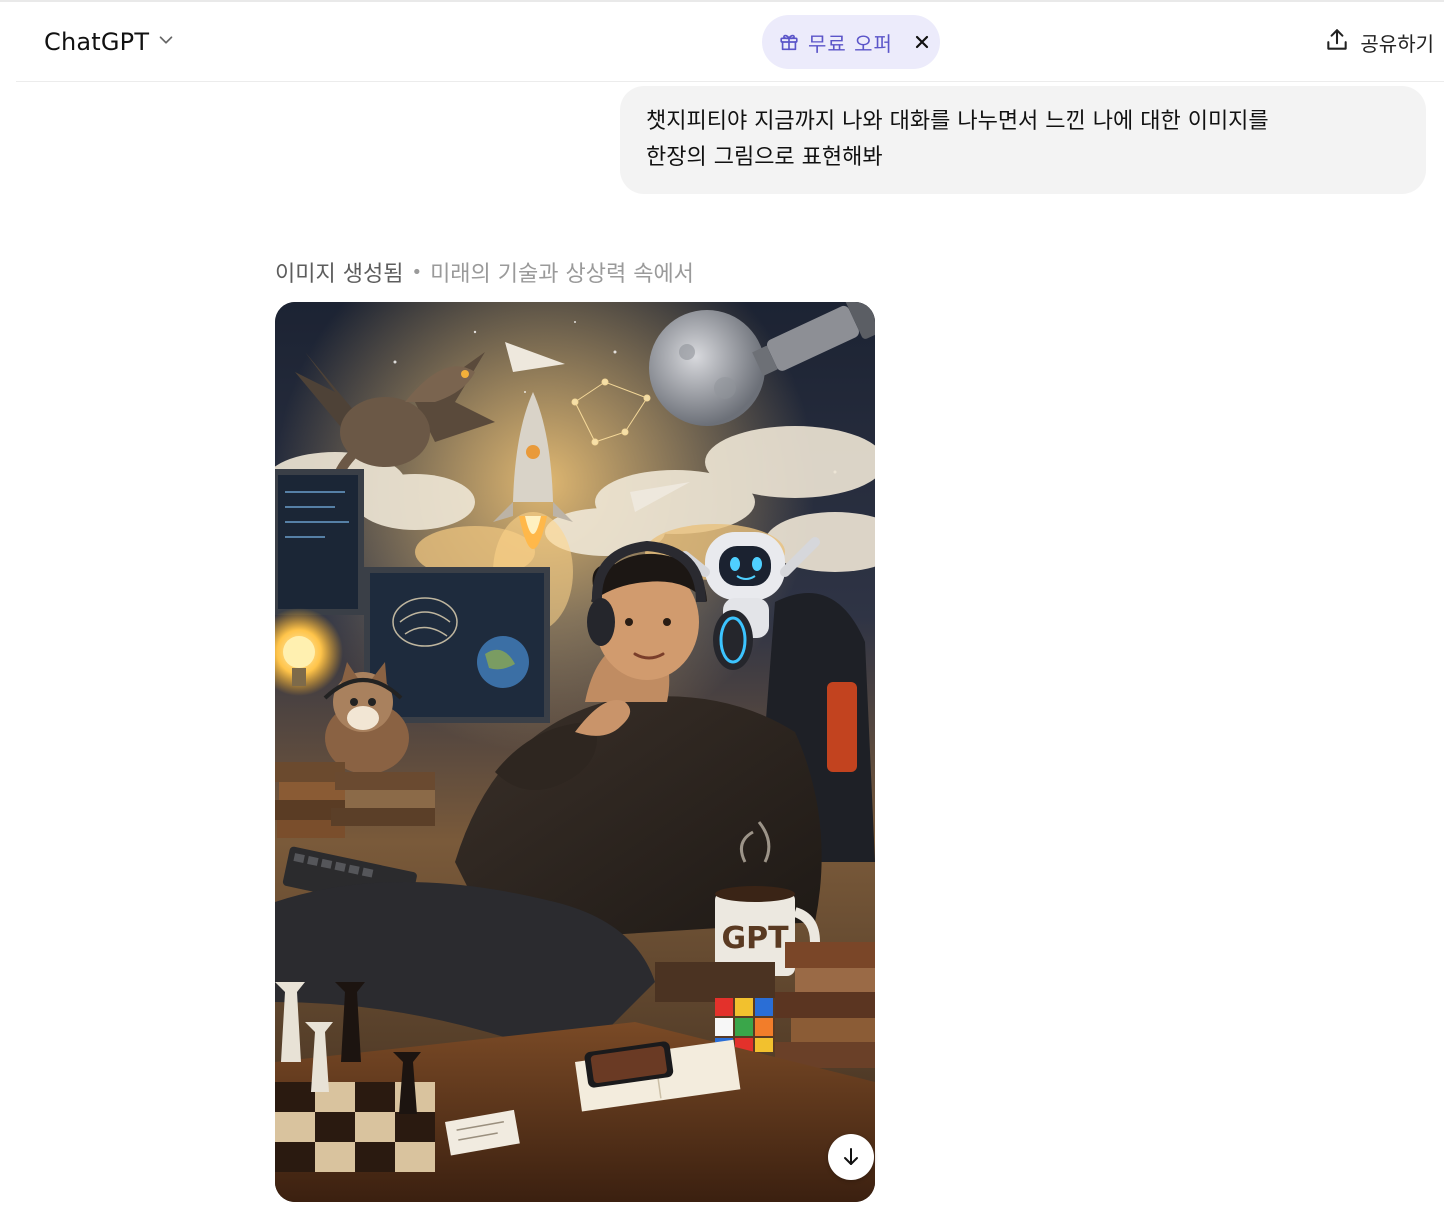 Image resolution: width=1444 pixels, height=1209 pixels. What do you see at coordinates (730, 42) in the screenshot?
I see `top-bar: ChatGPT 무료 오퍼 공유하기` at bounding box center [730, 42].